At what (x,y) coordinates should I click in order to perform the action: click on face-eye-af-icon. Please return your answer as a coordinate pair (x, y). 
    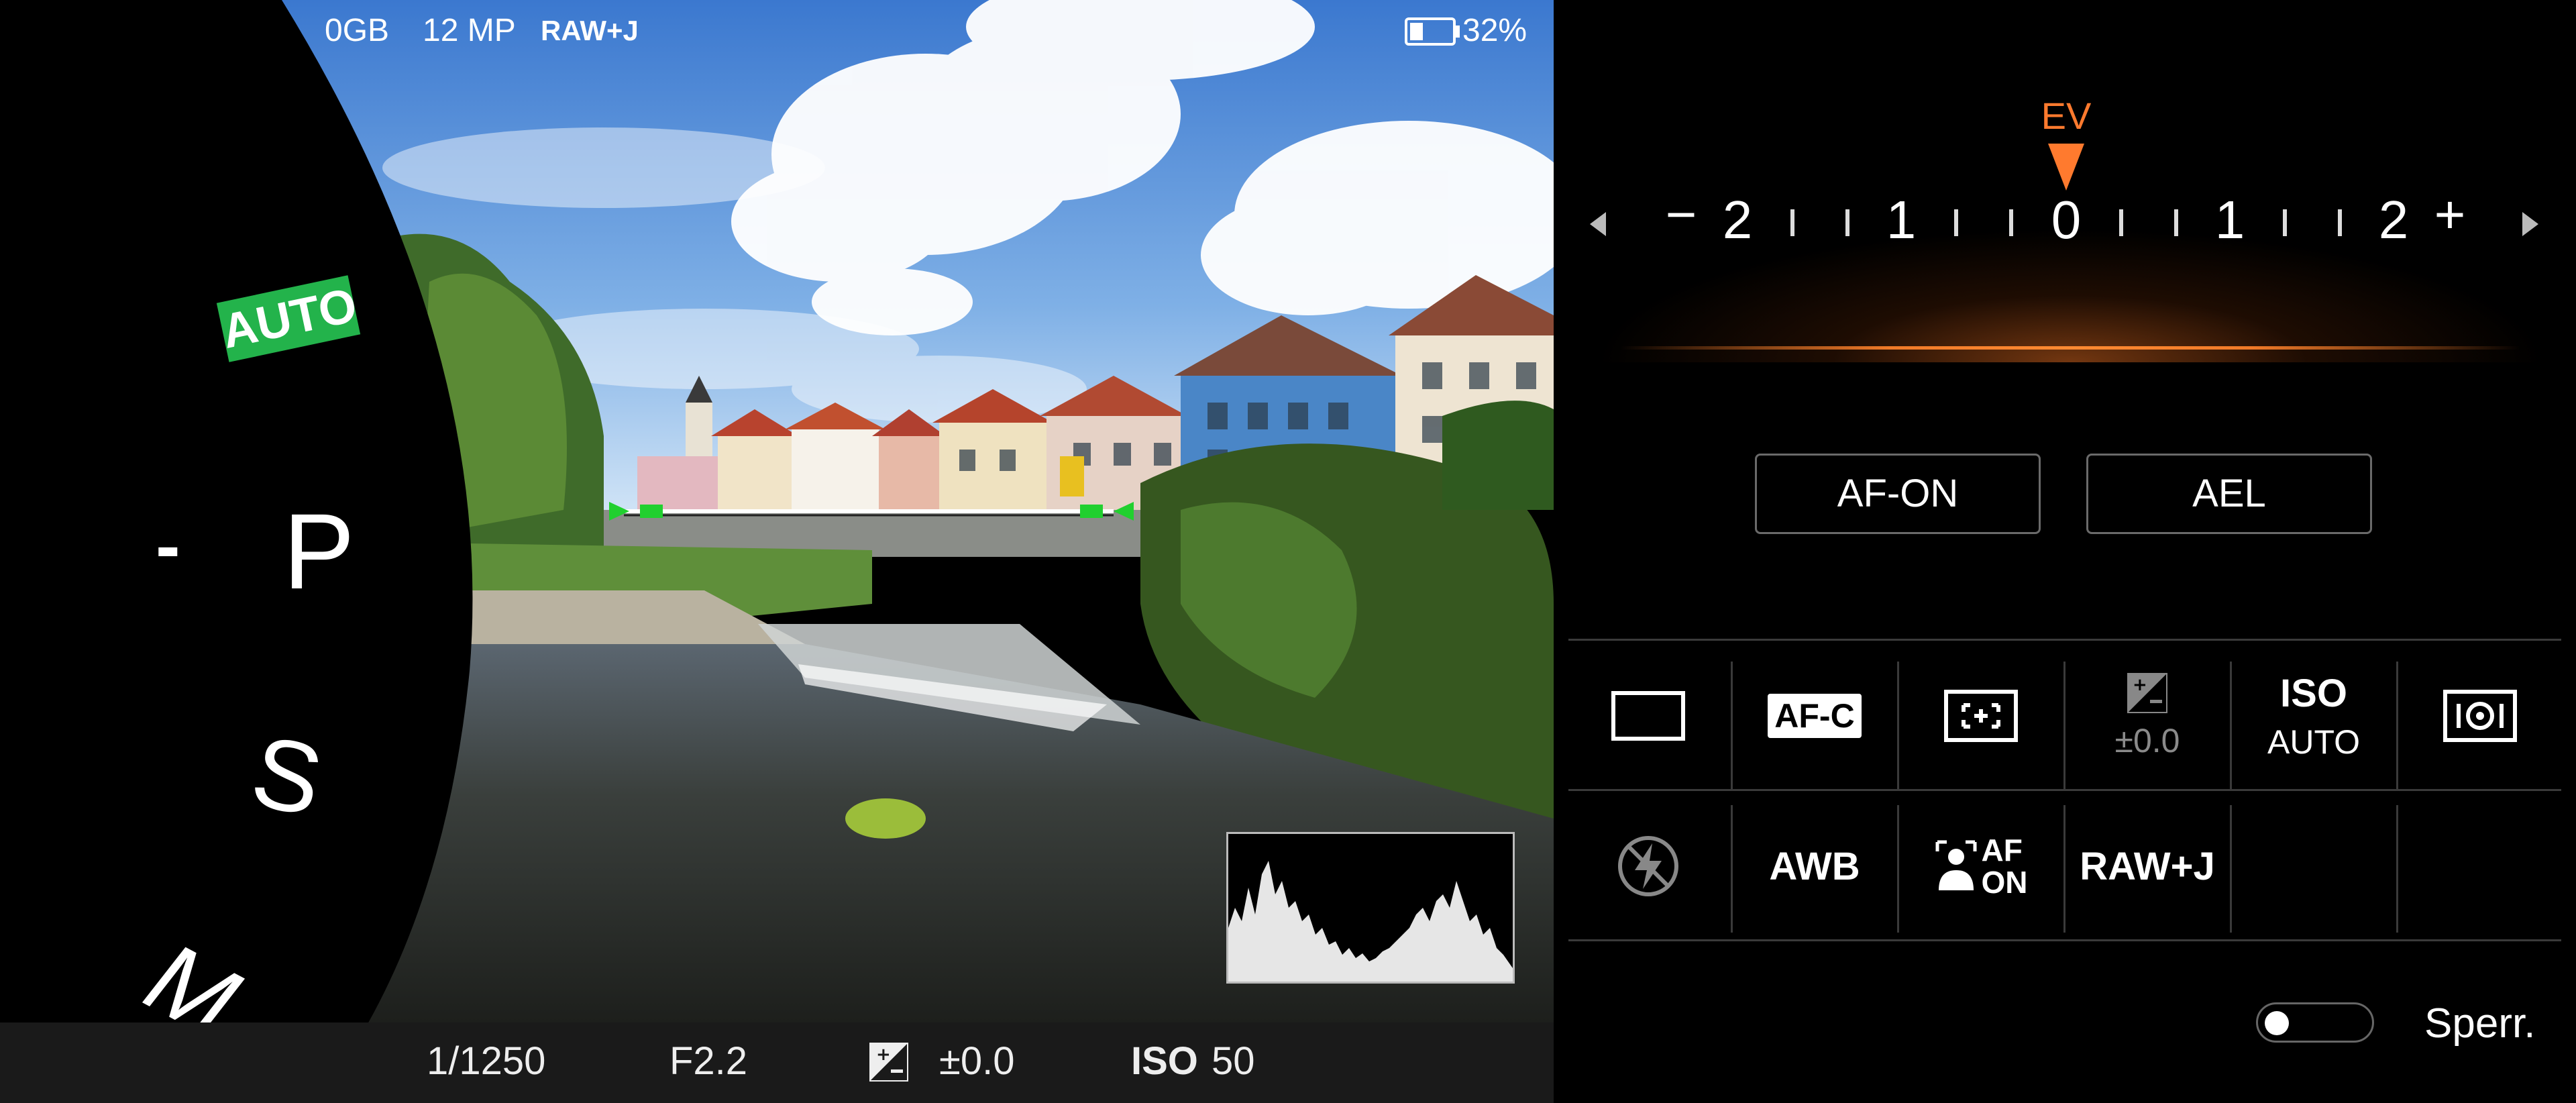
    Looking at the image, I should click on (1955, 865).